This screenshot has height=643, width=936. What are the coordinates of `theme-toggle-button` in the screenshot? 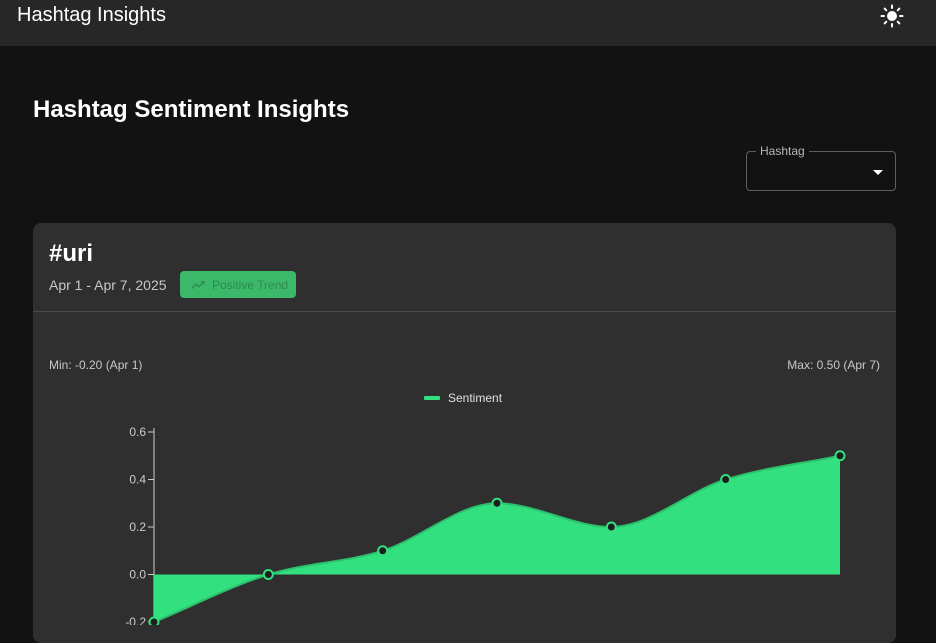 It's located at (892, 16).